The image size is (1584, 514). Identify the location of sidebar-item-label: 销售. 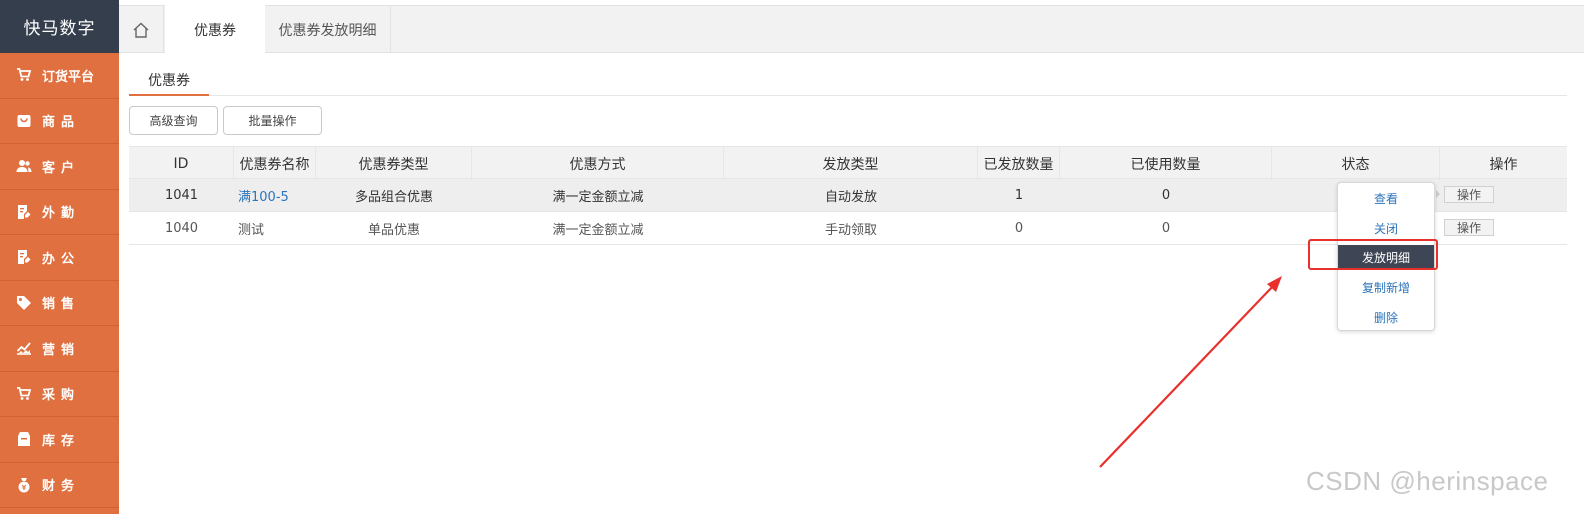
(61, 305).